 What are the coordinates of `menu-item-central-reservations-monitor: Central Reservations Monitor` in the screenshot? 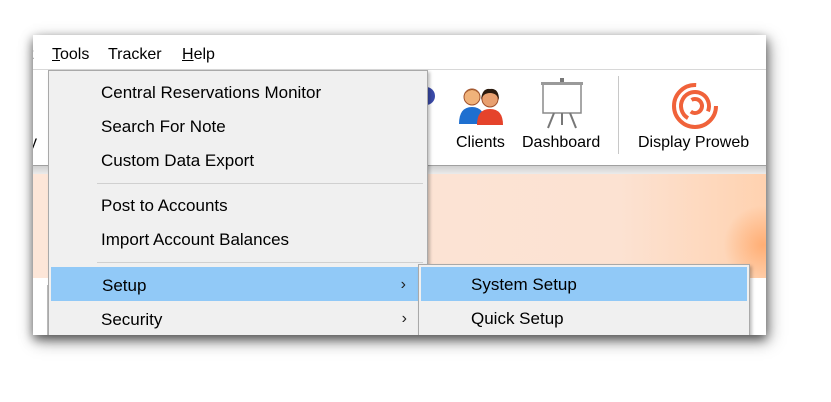 It's located at (238, 92).